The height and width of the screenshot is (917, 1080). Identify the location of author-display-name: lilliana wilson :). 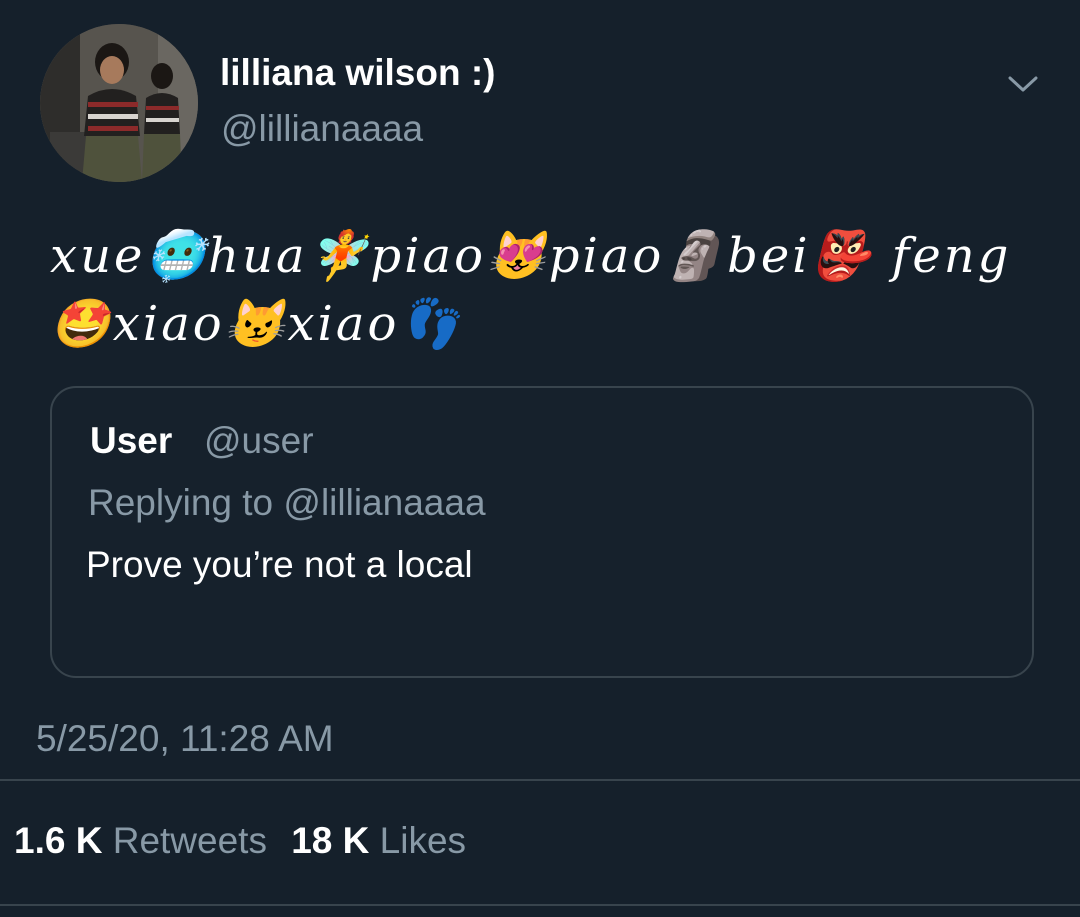
(357, 73).